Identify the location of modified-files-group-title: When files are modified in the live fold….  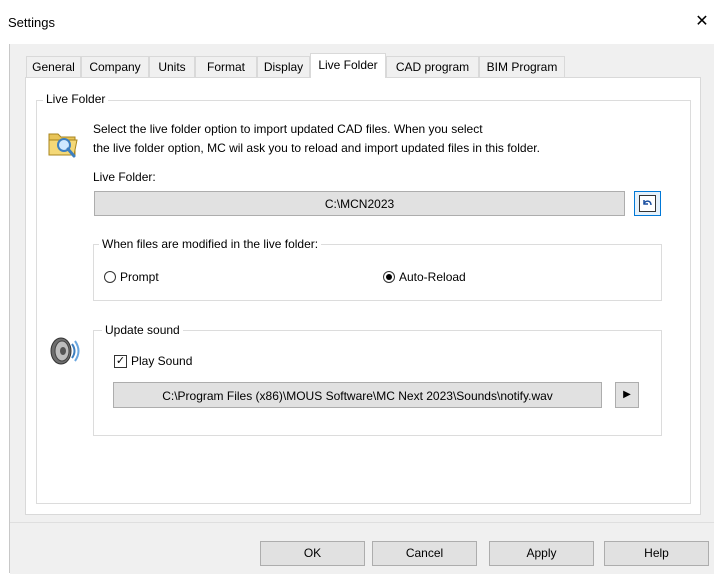
(210, 244).